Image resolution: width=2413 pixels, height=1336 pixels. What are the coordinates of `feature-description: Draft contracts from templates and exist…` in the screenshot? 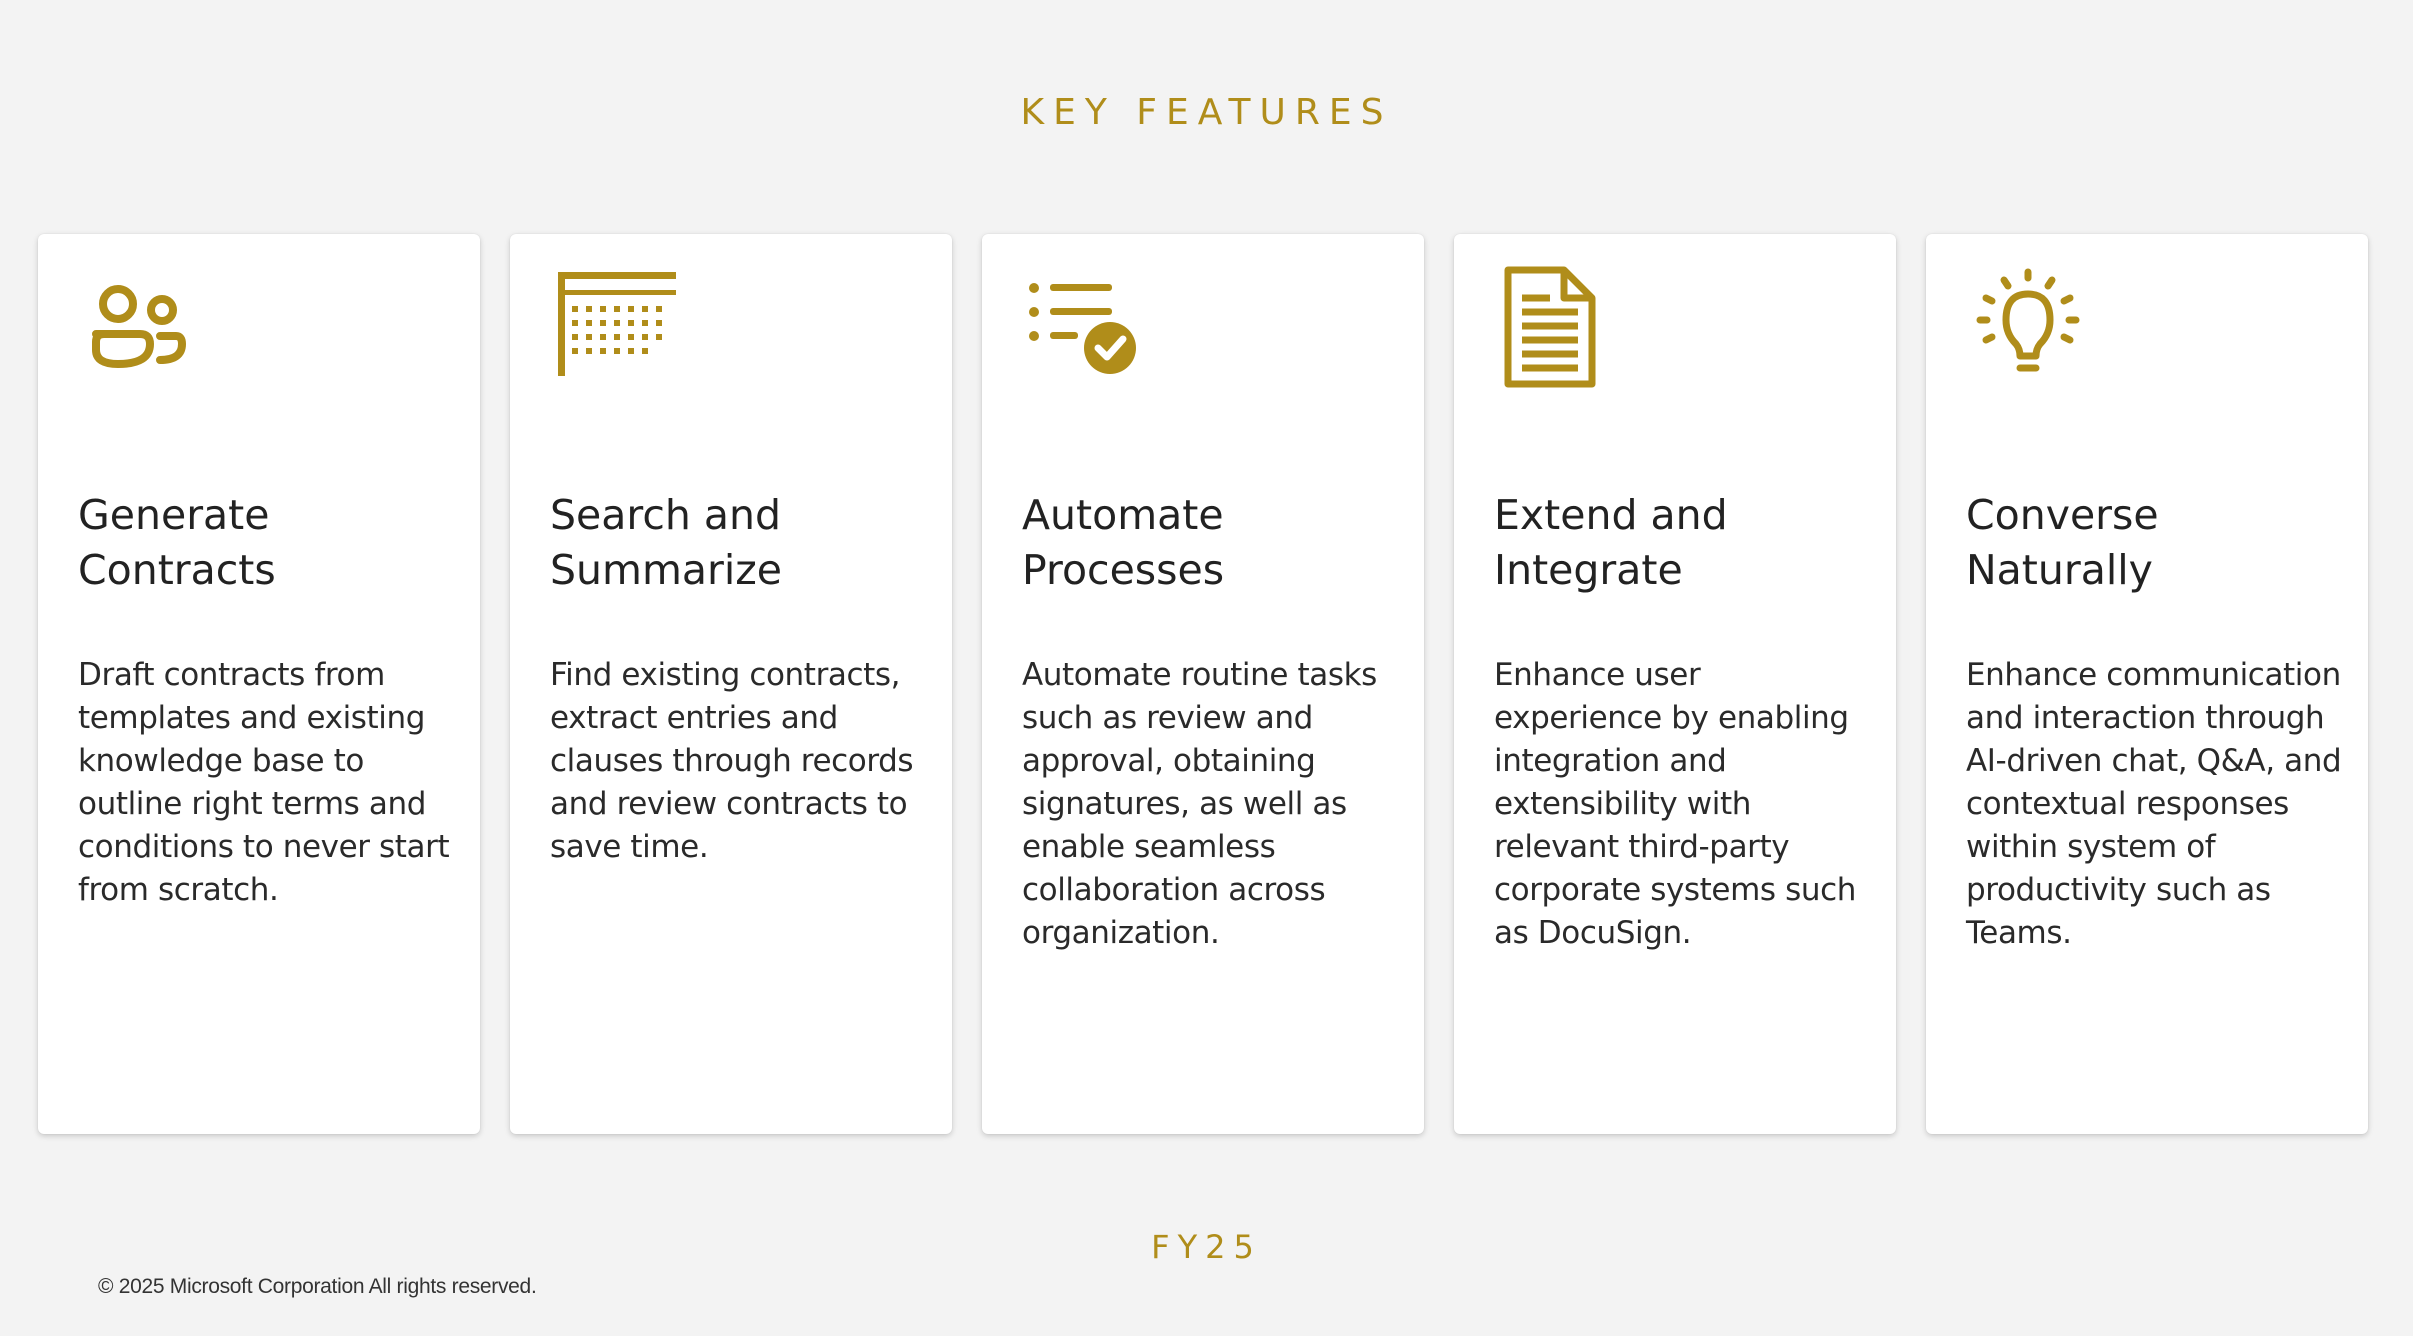 It's located at (264, 782).